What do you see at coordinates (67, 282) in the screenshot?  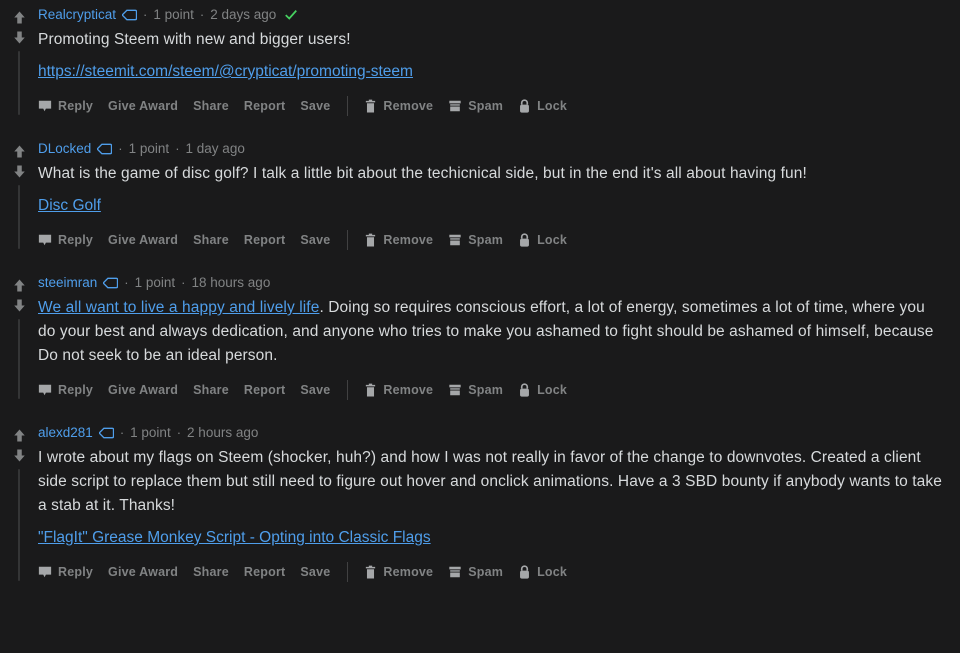 I see `comment-author: steeimran` at bounding box center [67, 282].